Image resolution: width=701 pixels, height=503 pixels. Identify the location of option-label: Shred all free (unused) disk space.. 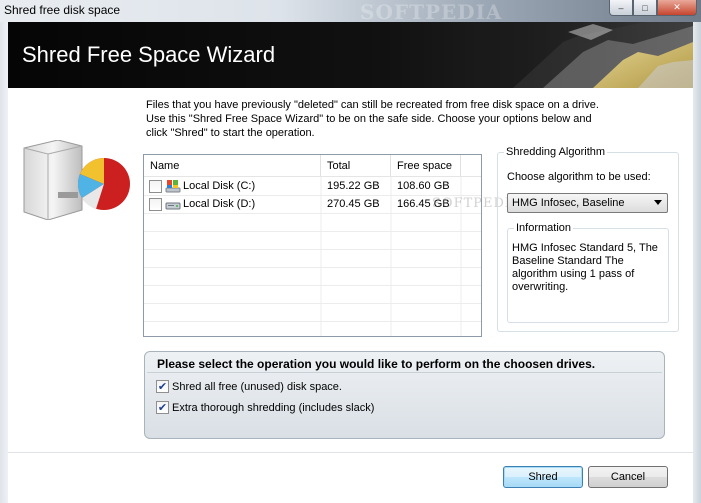
(257, 386).